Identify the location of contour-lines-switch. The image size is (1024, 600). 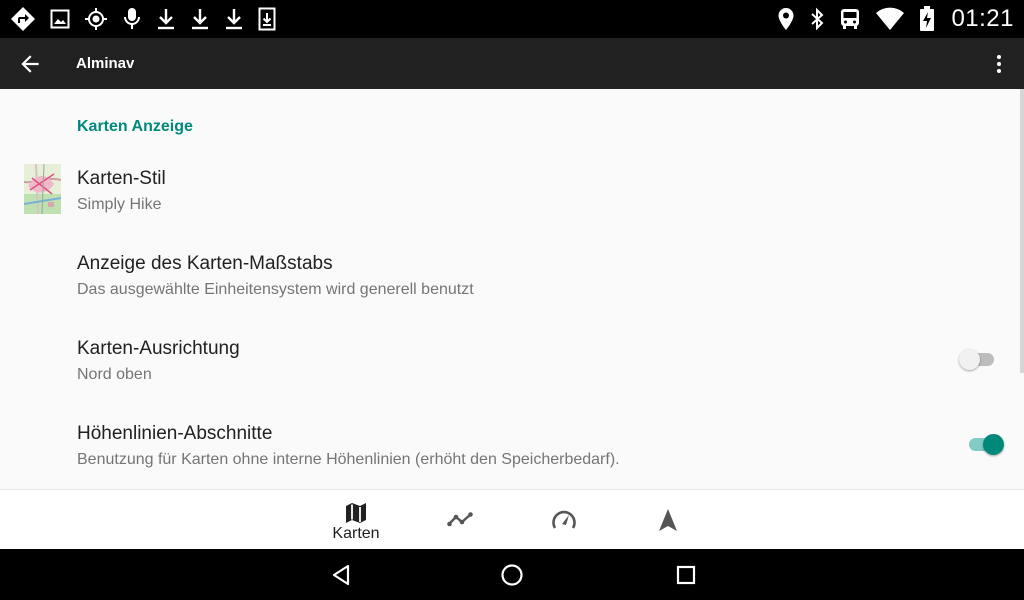
(986, 444).